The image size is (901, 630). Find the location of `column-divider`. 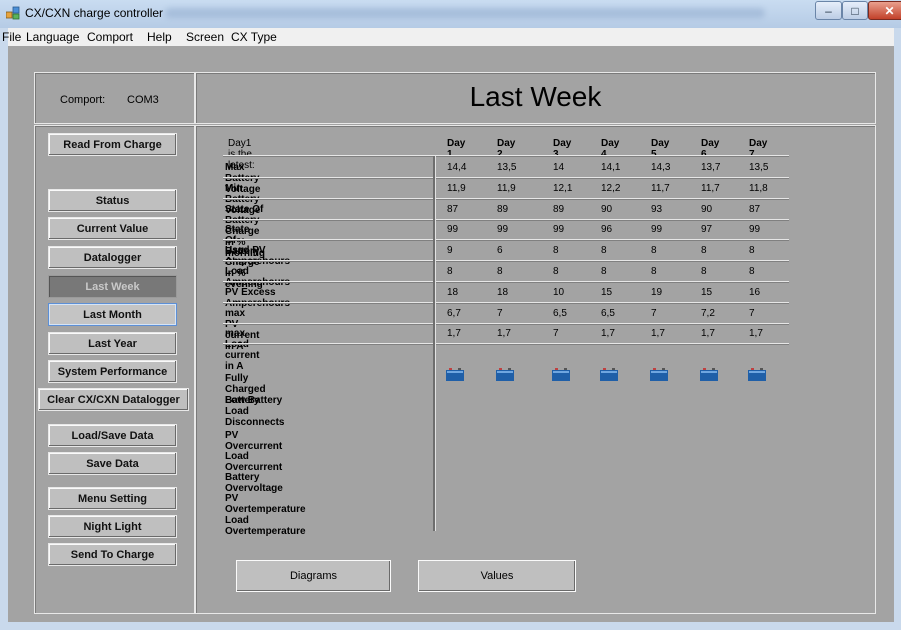

column-divider is located at coordinates (434, 343).